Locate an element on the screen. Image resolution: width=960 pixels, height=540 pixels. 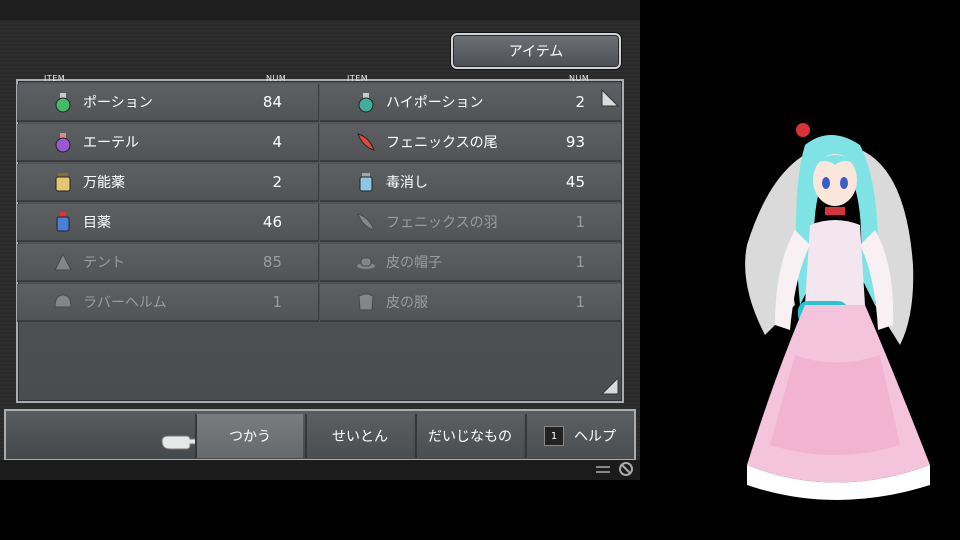
num-column-header-left: NUM is located at coordinates (276, 78).